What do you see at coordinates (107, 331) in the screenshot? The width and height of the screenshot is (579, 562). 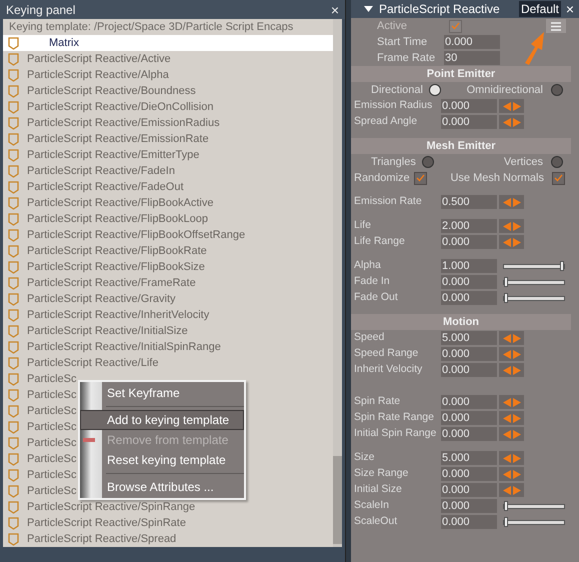 I see `row-label: ParticleScript Reactive/InitialSize` at bounding box center [107, 331].